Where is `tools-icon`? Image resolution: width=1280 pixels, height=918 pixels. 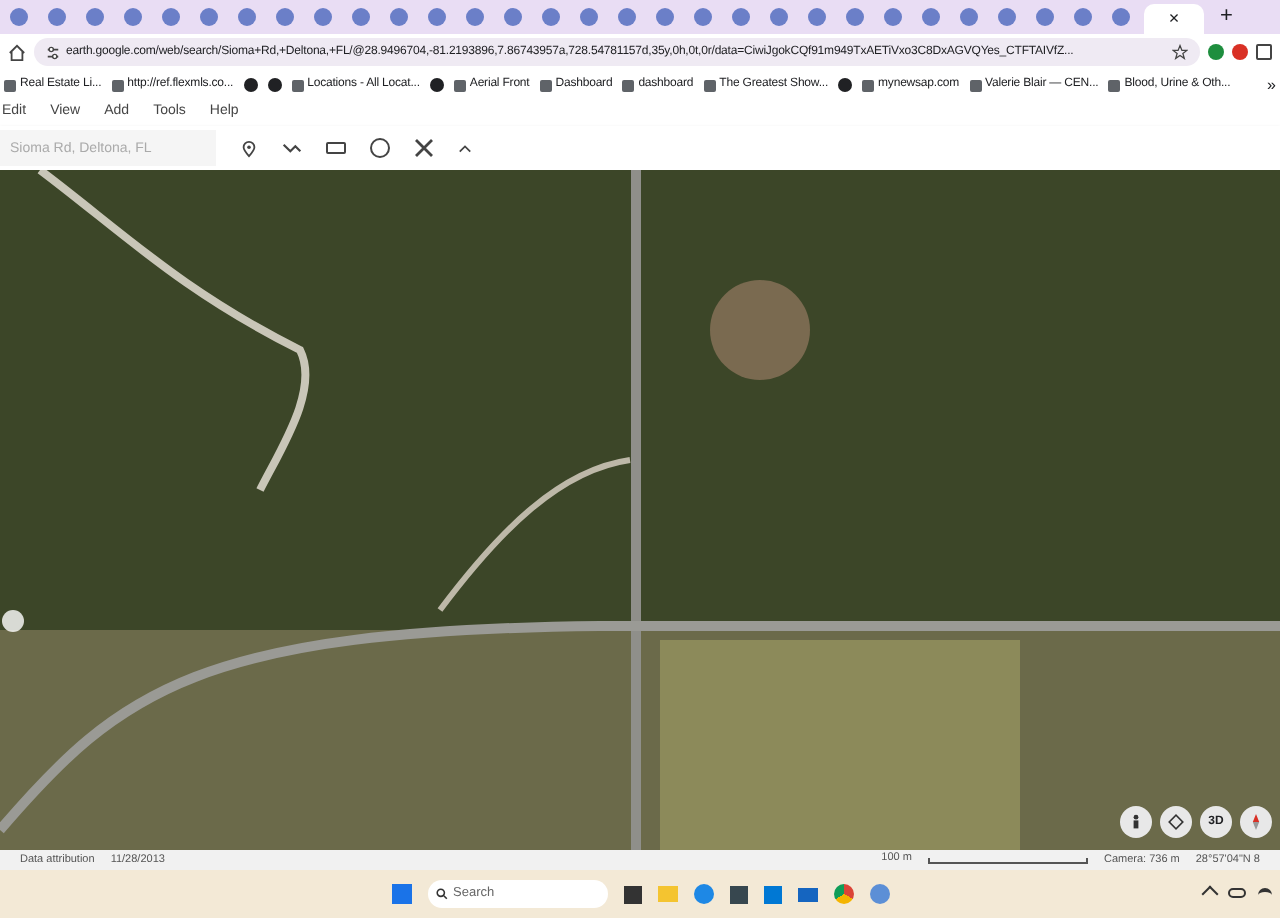
tools-icon is located at coordinates (424, 148).